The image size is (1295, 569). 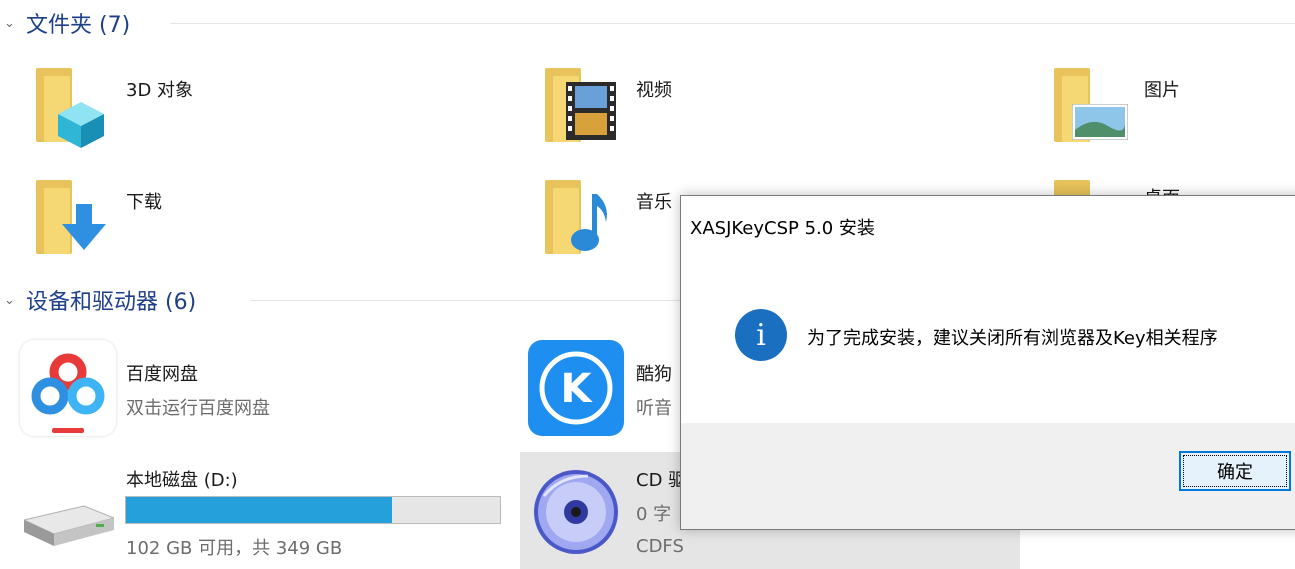 I want to click on dialog-message: 为了完成安装，建议关闭所有浏览器及Key相关程序, so click(x=1012, y=338).